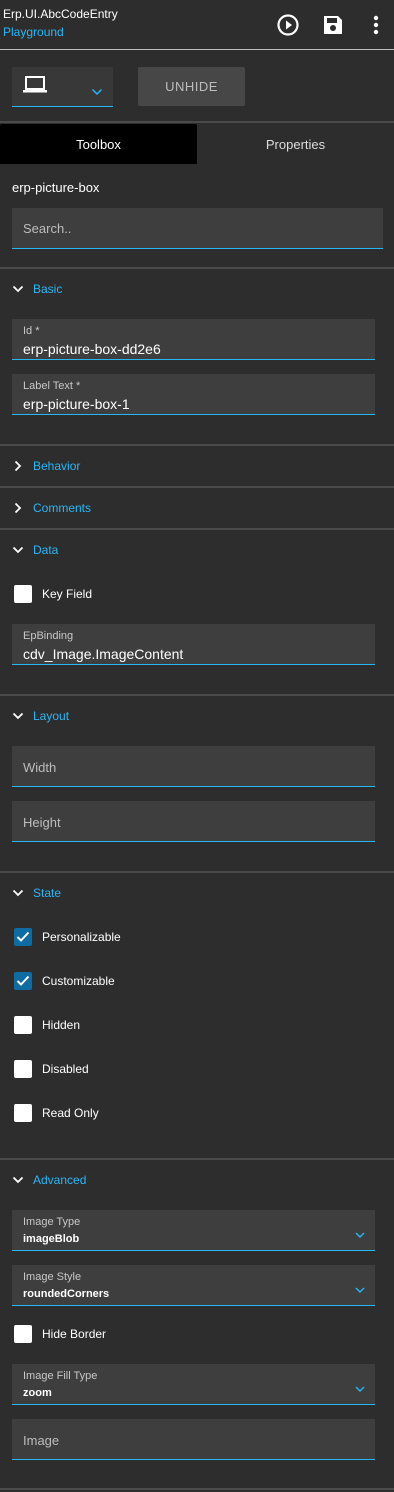 Image resolution: width=394 pixels, height=1492 pixels. What do you see at coordinates (61, 1025) in the screenshot?
I see `checkbox-label: Hidden` at bounding box center [61, 1025].